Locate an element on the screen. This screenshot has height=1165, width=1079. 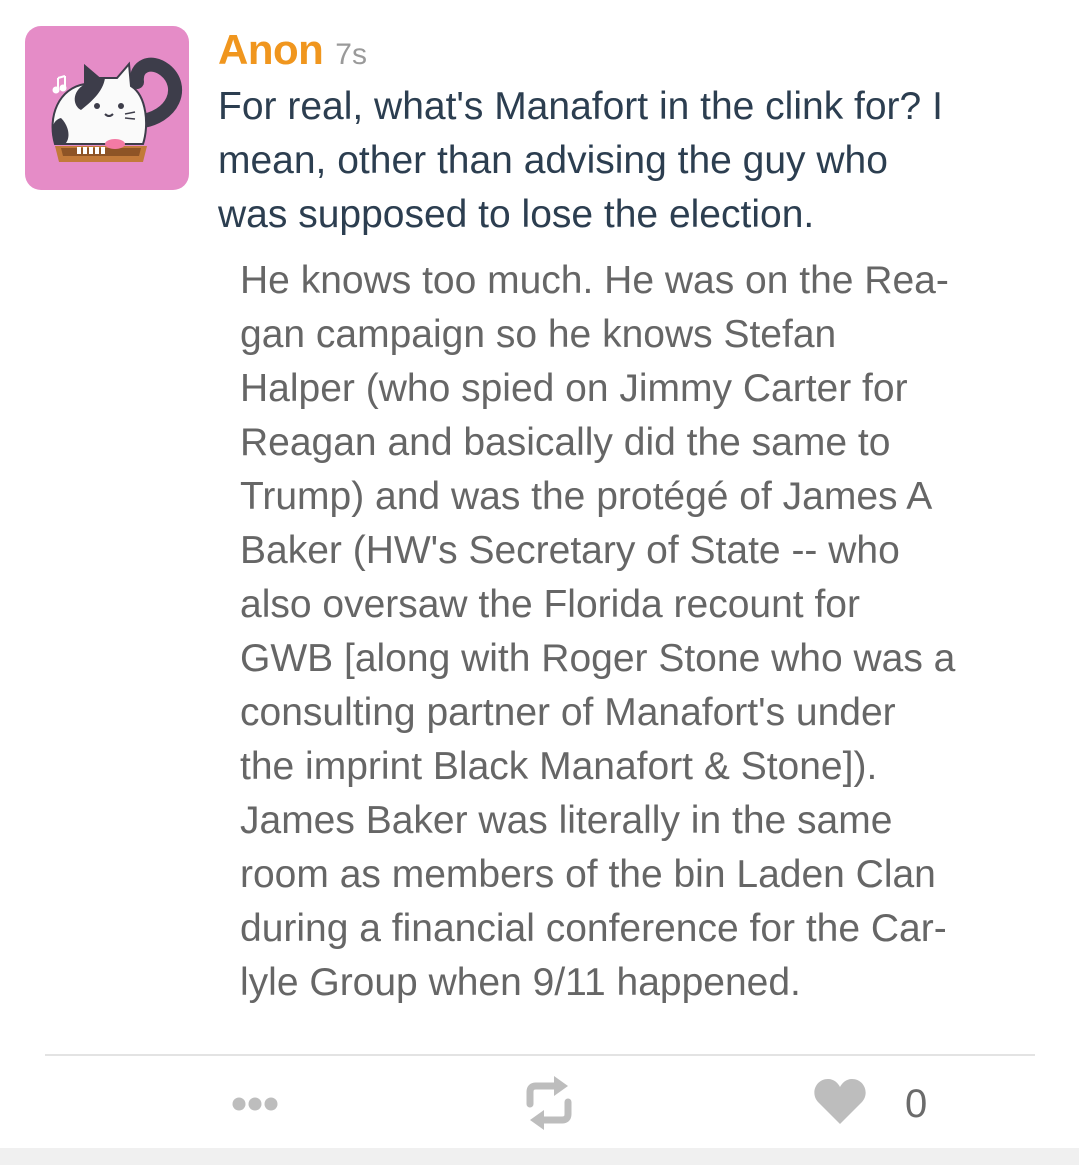
heart-icon is located at coordinates (840, 1101).